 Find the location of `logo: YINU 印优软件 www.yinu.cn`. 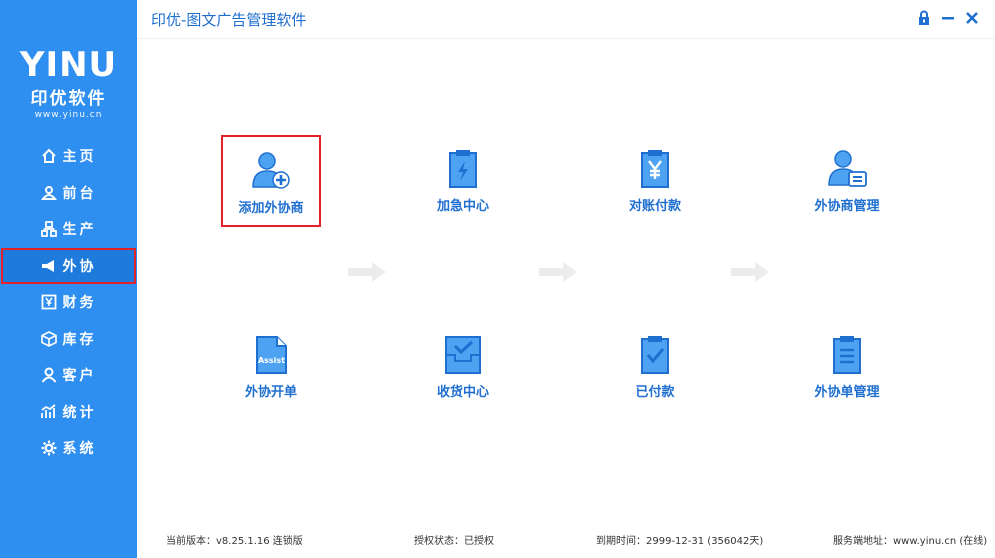

logo: YINU 印优软件 www.yinu.cn is located at coordinates (68, 84).